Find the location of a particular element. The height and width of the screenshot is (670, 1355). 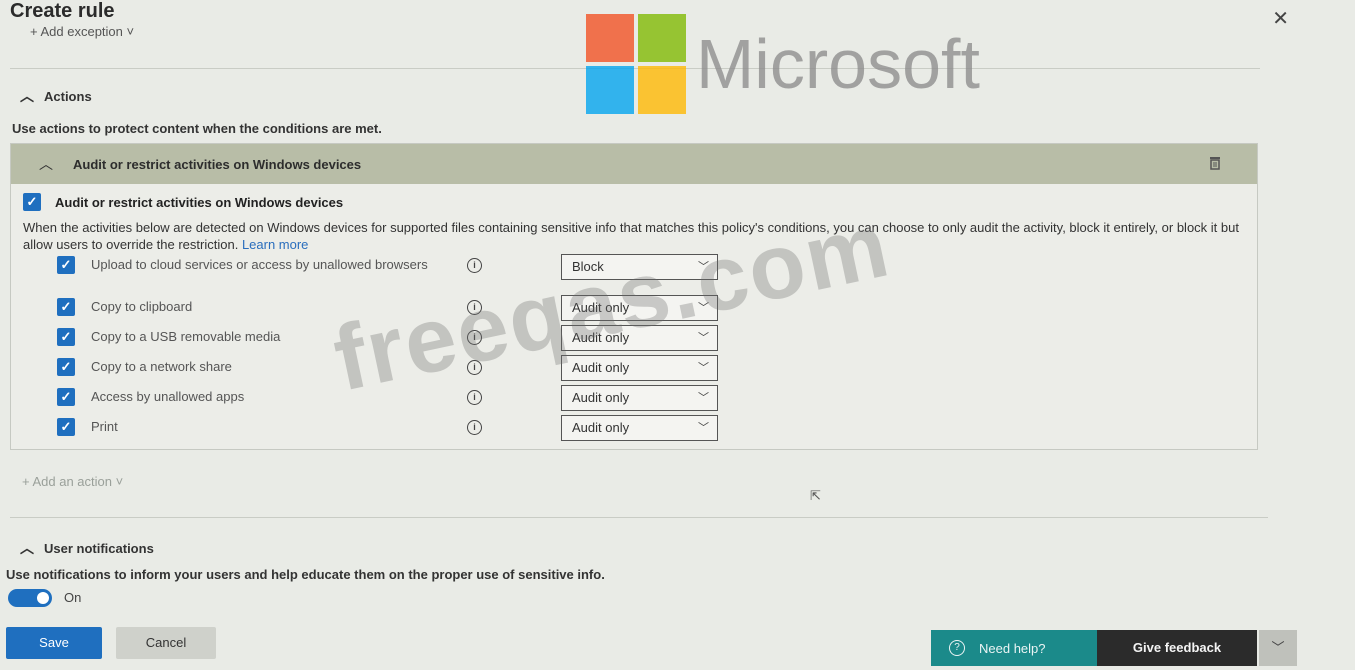

give-feedback-button: Give feedback is located at coordinates (1177, 648).